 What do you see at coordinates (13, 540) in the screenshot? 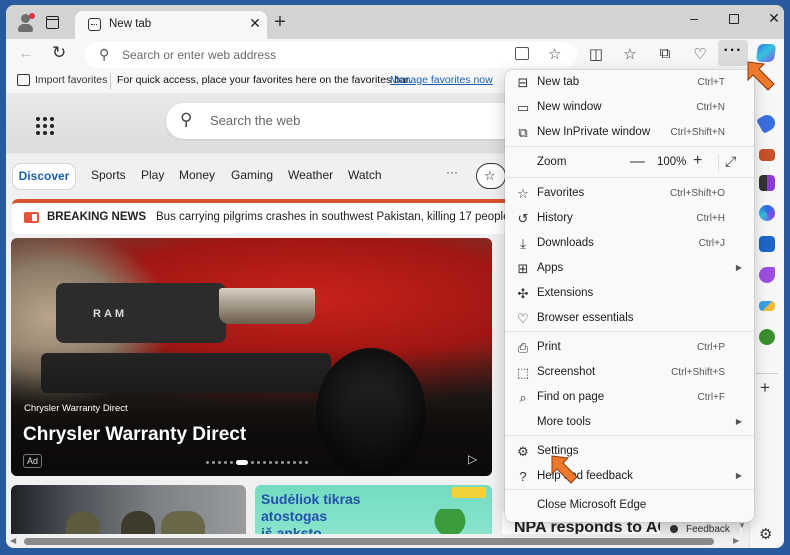
I see `scroll-left-arrow: ◀` at bounding box center [13, 540].